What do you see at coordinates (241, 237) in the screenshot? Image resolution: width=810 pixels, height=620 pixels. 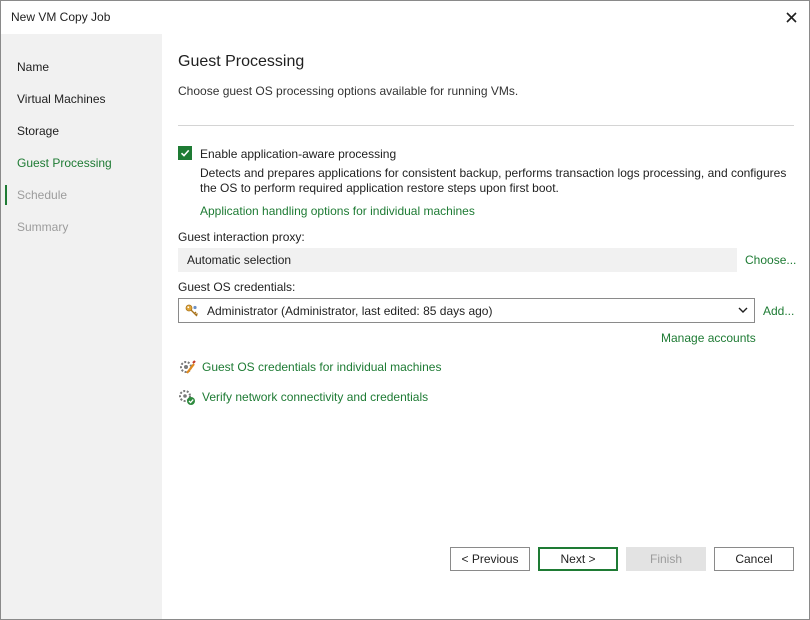 I see `proxy-label: Guest interaction proxy:` at bounding box center [241, 237].